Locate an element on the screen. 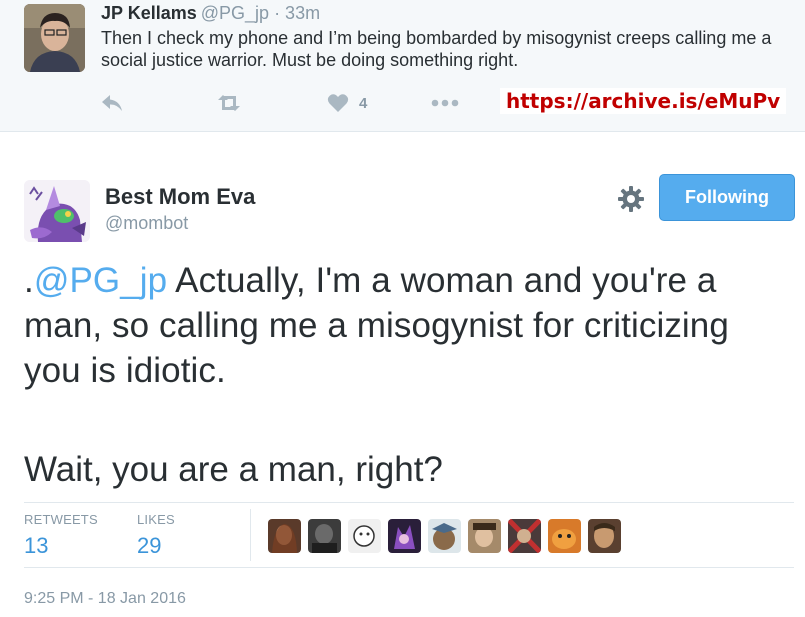  like-count: 4 is located at coordinates (363, 103).